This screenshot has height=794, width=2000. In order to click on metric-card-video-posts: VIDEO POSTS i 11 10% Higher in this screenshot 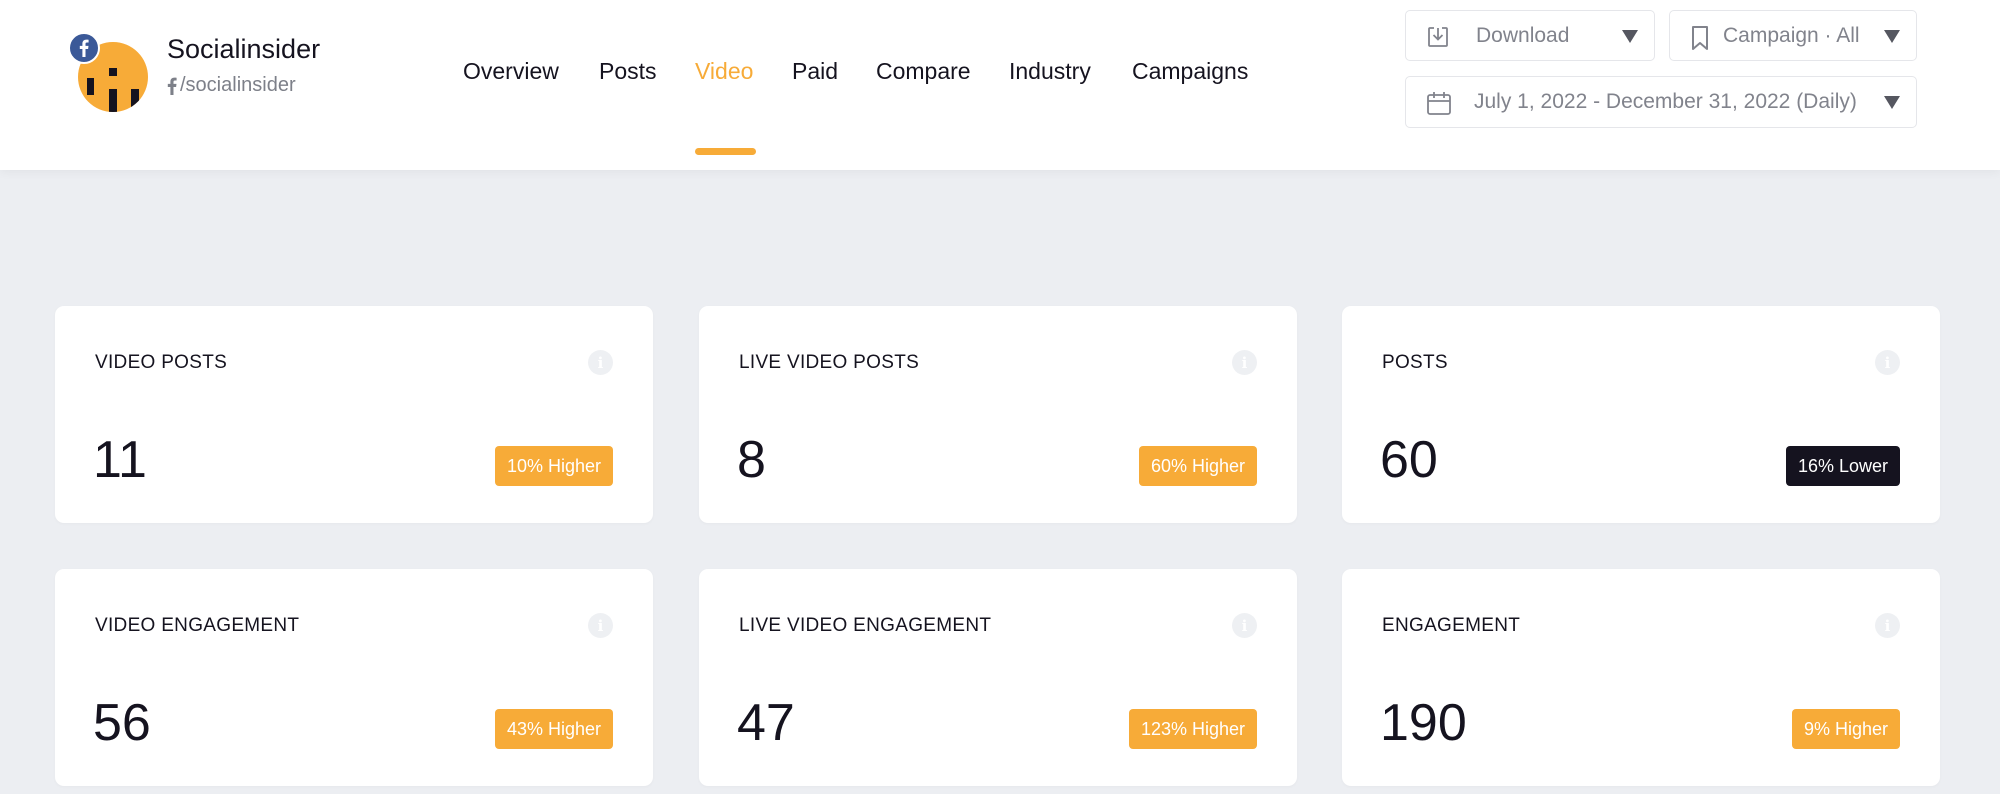, I will do `click(354, 414)`.